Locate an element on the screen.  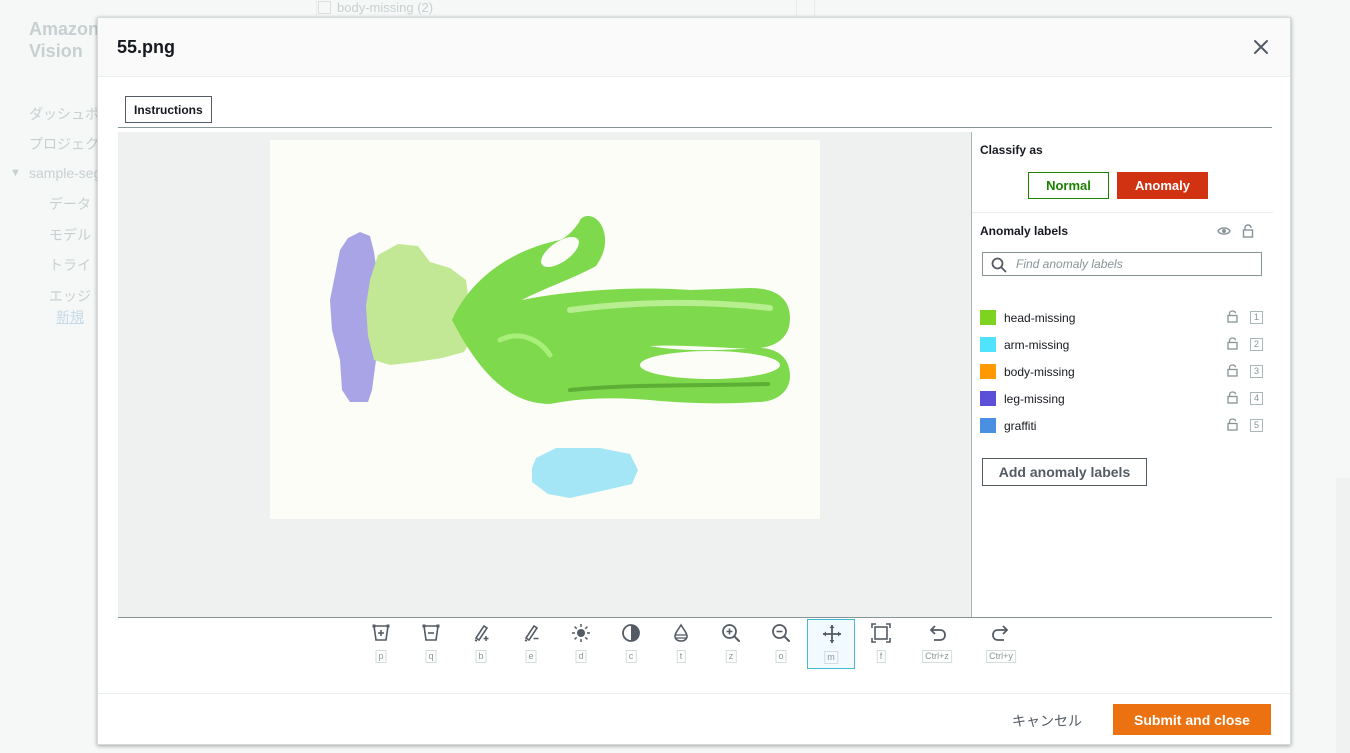
brush-add-tool: b is located at coordinates (481, 644).